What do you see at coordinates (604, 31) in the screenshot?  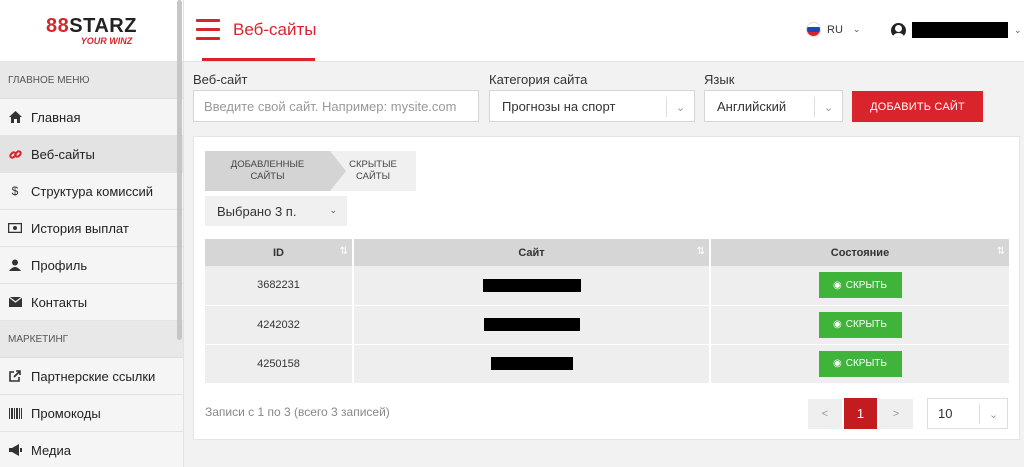 I see `top-bar: Веб-сайты RU ⌄ ⌄` at bounding box center [604, 31].